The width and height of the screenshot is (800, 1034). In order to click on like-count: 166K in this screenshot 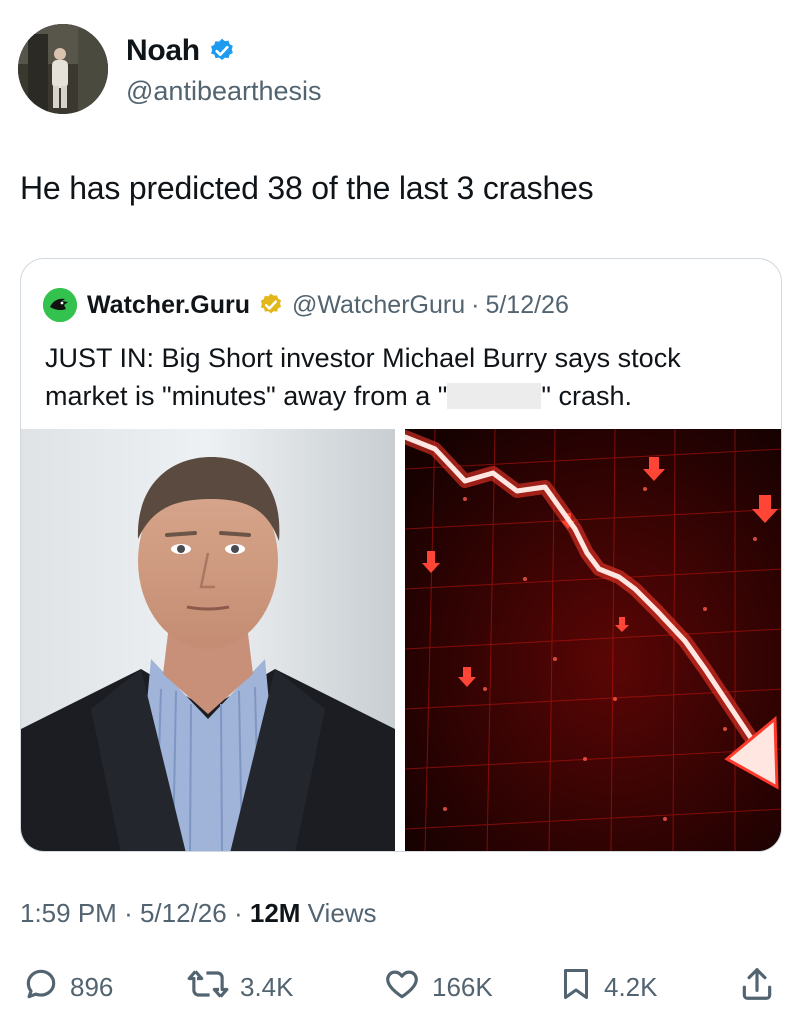, I will do `click(462, 986)`.